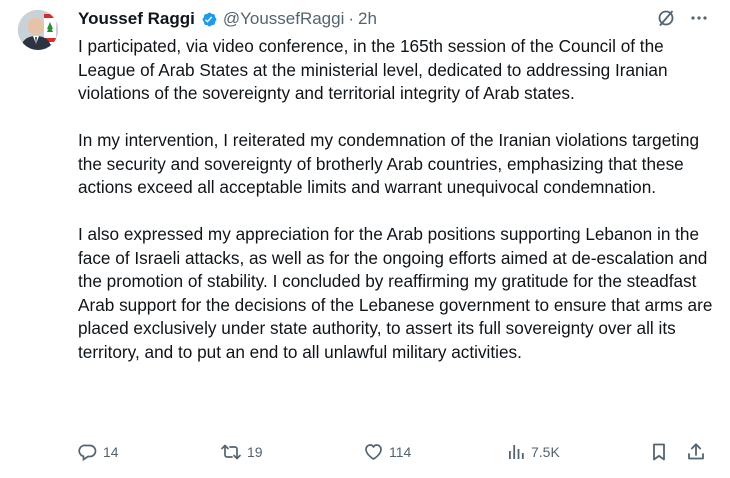 Image resolution: width=730 pixels, height=478 pixels. What do you see at coordinates (373, 452) in the screenshot?
I see `heart-icon` at bounding box center [373, 452].